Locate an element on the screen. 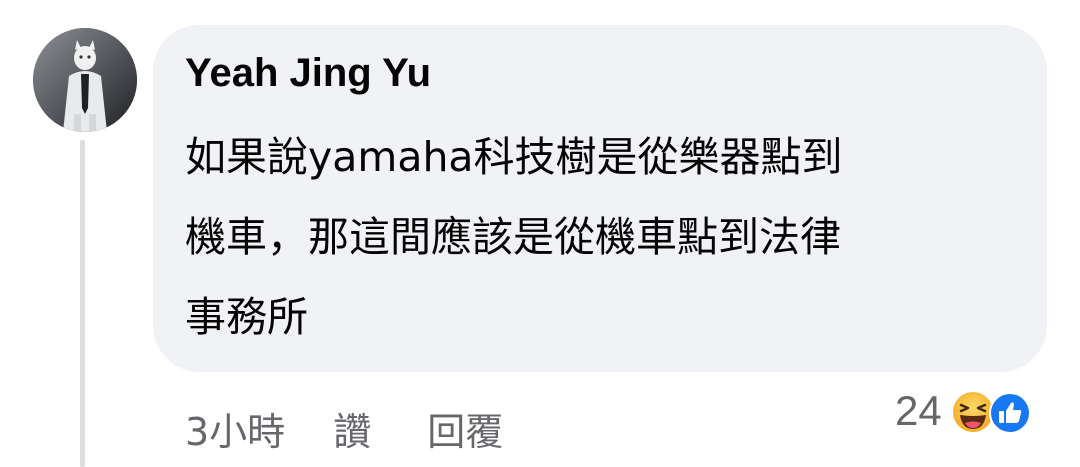 This screenshot has width=1080, height=467. comment-actions: 3小時 讚 回覆 is located at coordinates (372, 428).